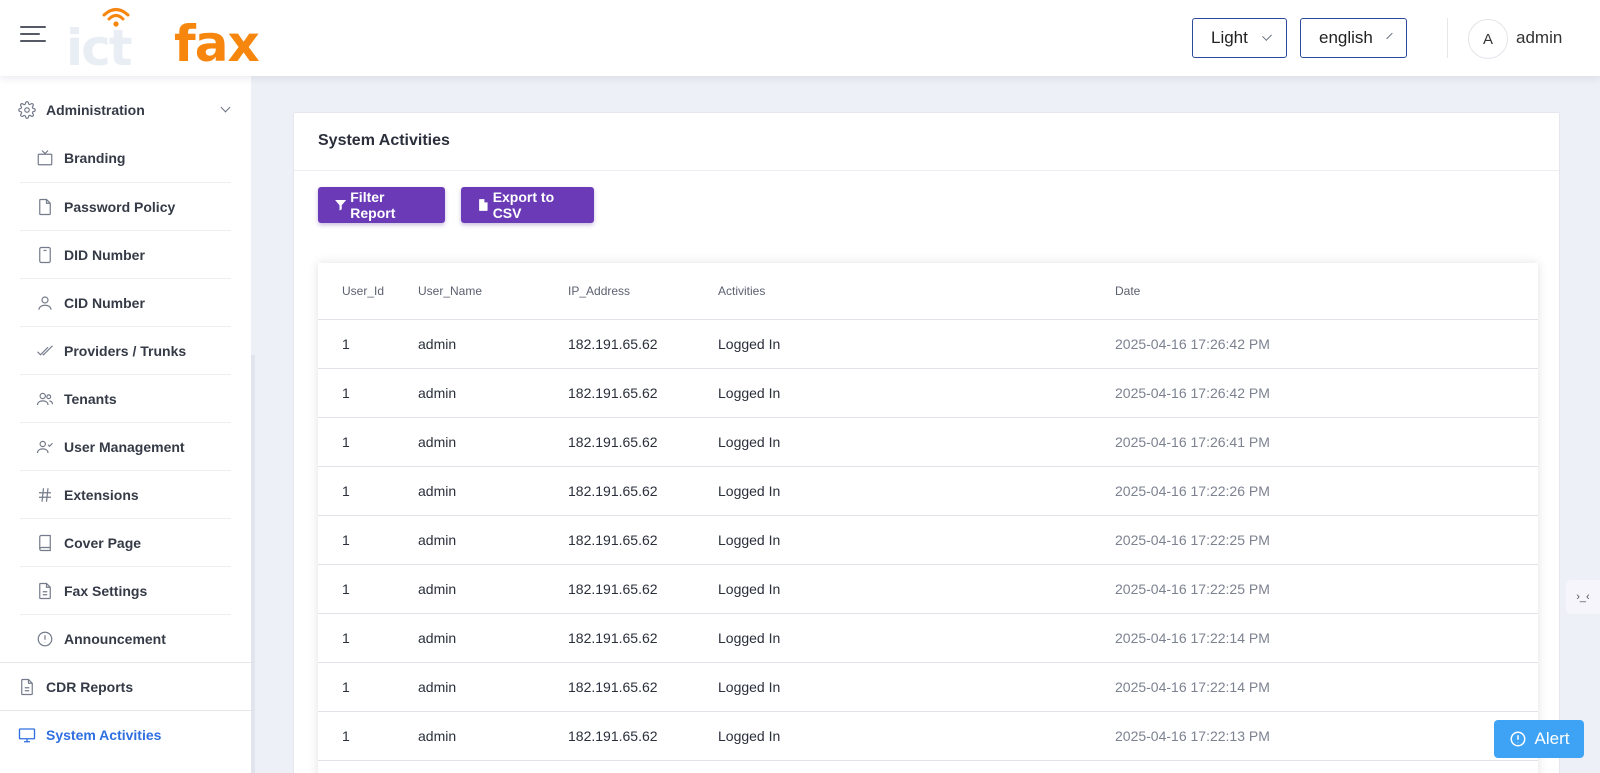 The height and width of the screenshot is (773, 1600). I want to click on file-icon, so click(483, 205).